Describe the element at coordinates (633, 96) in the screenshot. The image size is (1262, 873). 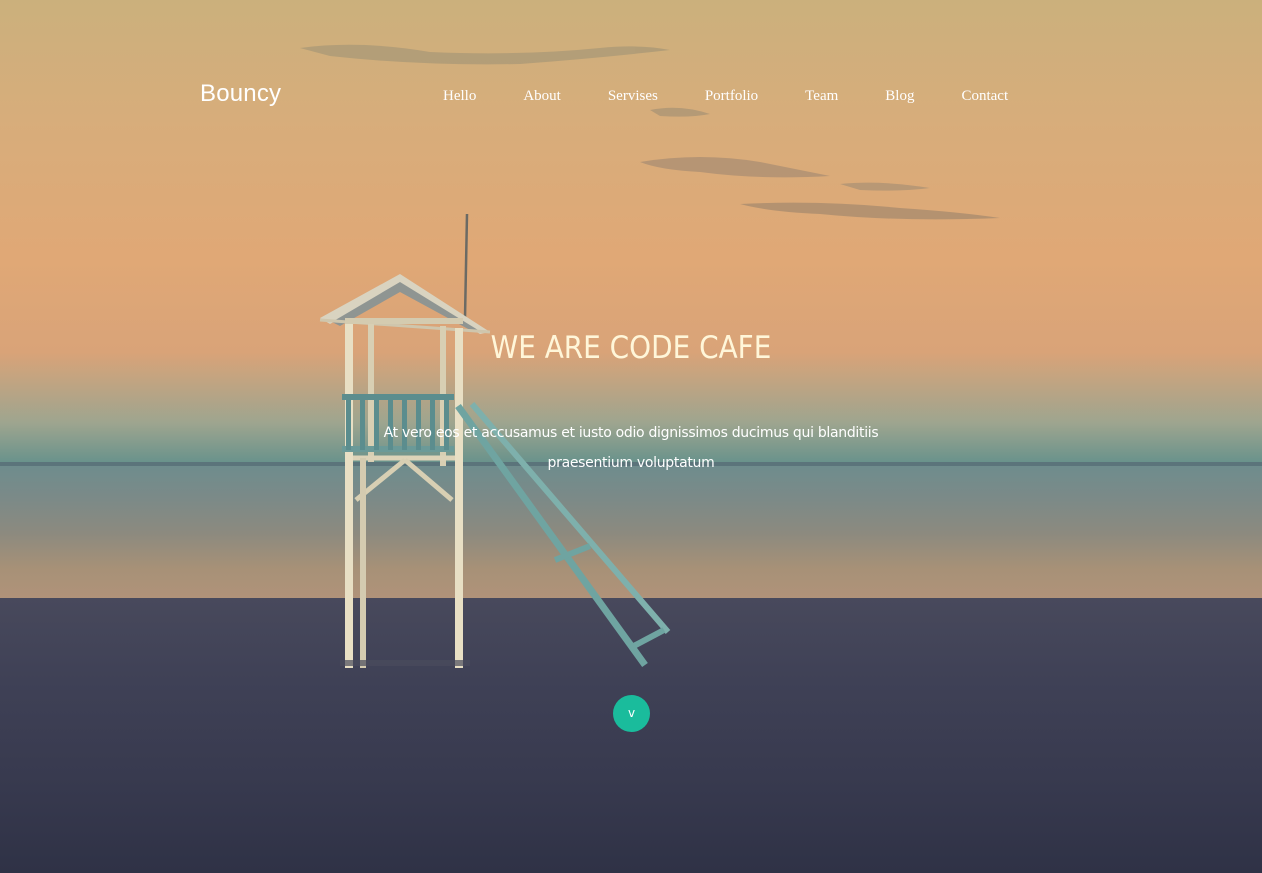
I see `nav-item-services: Servises` at that location.